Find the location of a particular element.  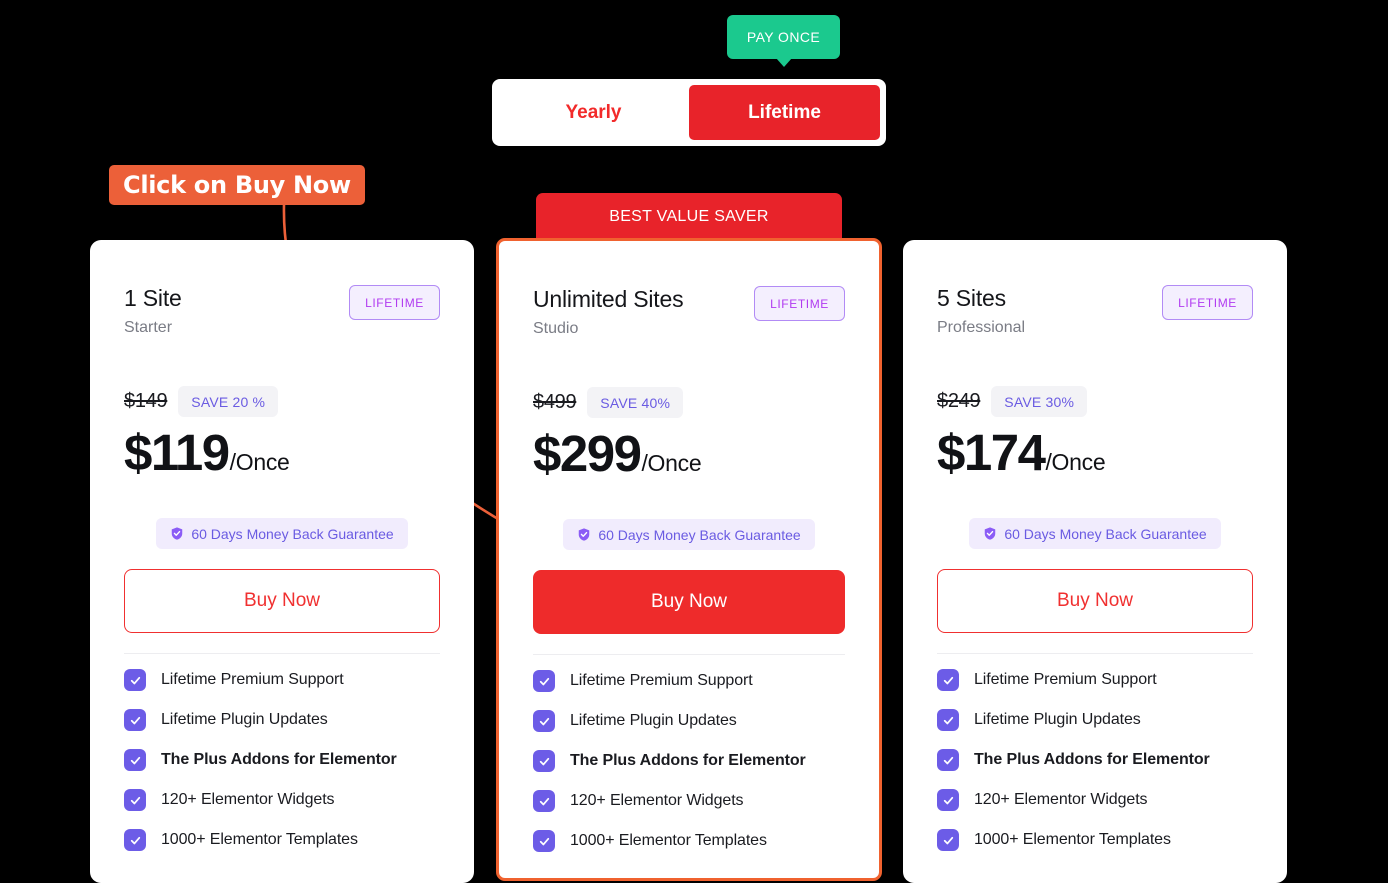

toggle-option-lifetime: Lifetime is located at coordinates (784, 112).